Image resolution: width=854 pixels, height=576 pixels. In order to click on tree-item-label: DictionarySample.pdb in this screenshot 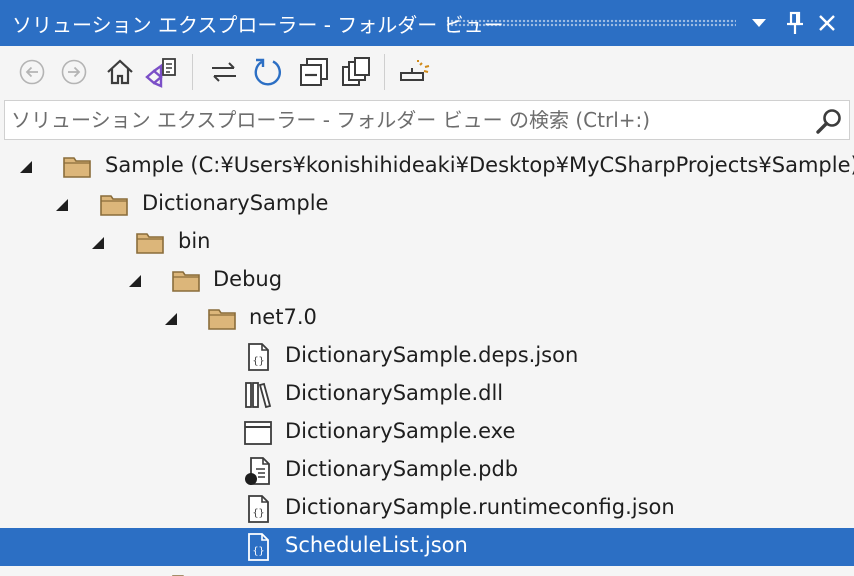, I will do `click(402, 469)`.